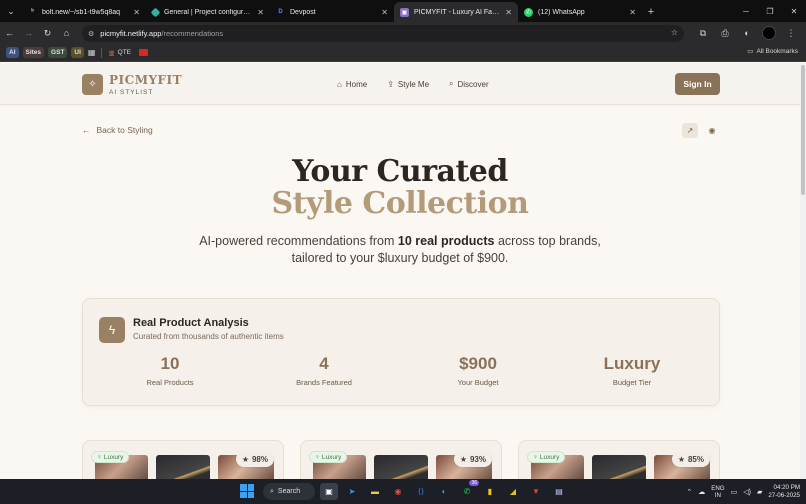  I want to click on screen-tool-icon: ▤, so click(559, 491).